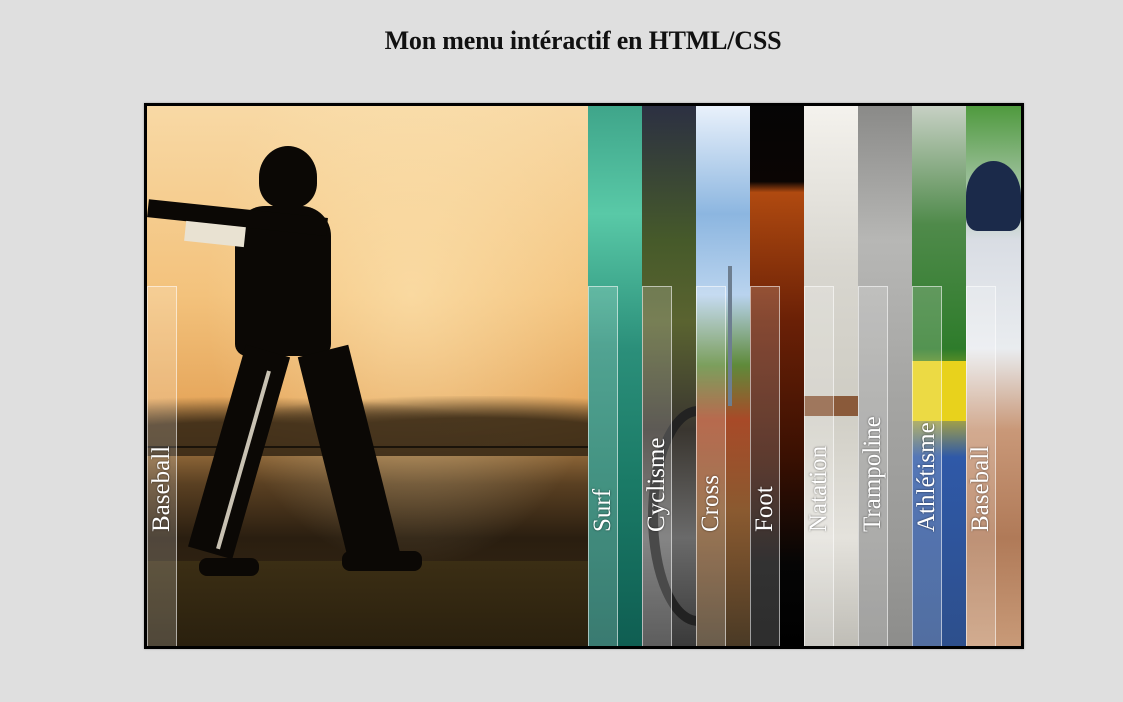 Image resolution: width=1123 pixels, height=702 pixels. Describe the element at coordinates (818, 488) in the screenshot. I see `menu-label-natation: Natation` at that location.